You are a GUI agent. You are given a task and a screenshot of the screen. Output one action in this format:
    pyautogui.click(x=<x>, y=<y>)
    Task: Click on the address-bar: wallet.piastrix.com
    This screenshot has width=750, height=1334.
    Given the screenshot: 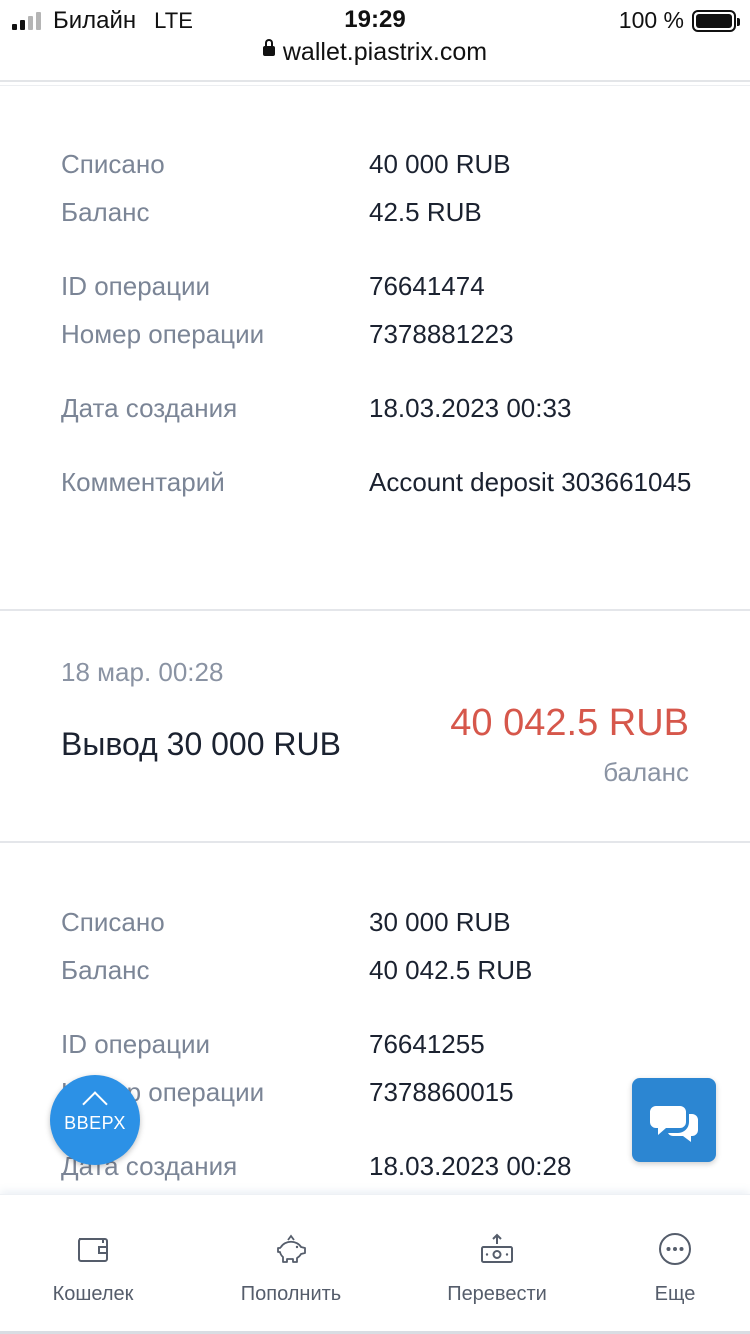 What is the action you would take?
    pyautogui.click(x=375, y=52)
    